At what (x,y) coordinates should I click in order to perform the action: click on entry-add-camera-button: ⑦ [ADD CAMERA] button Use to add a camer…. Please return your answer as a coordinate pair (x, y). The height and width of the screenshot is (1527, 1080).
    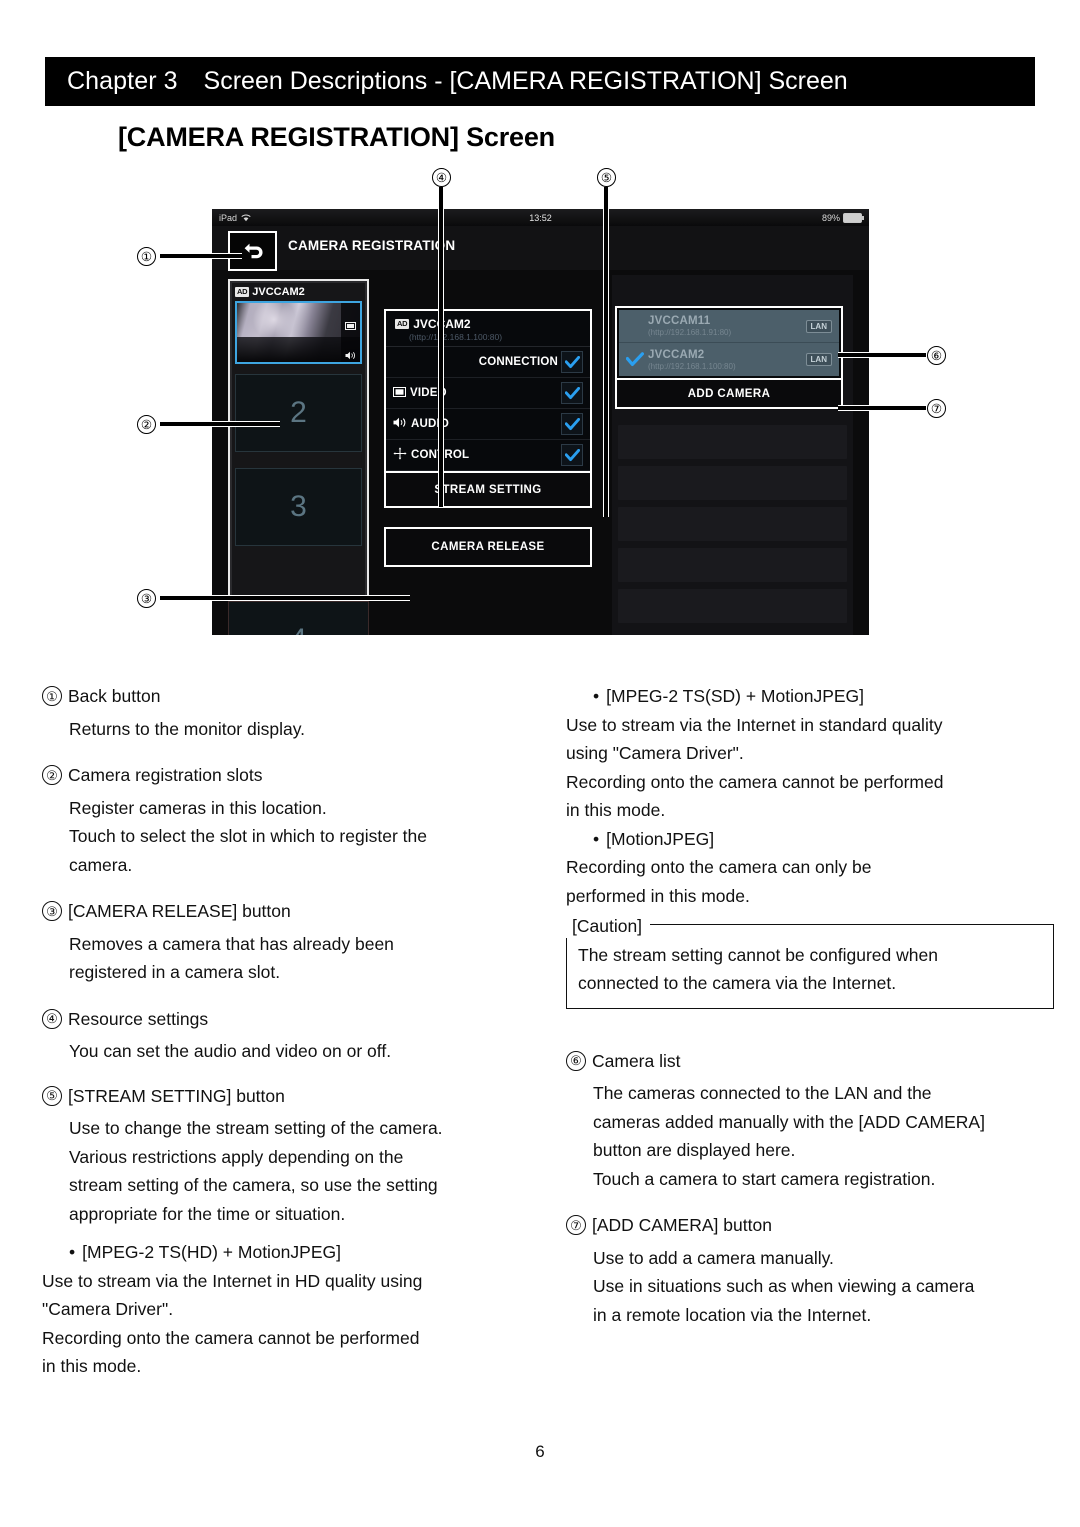
    Looking at the image, I should click on (810, 1270).